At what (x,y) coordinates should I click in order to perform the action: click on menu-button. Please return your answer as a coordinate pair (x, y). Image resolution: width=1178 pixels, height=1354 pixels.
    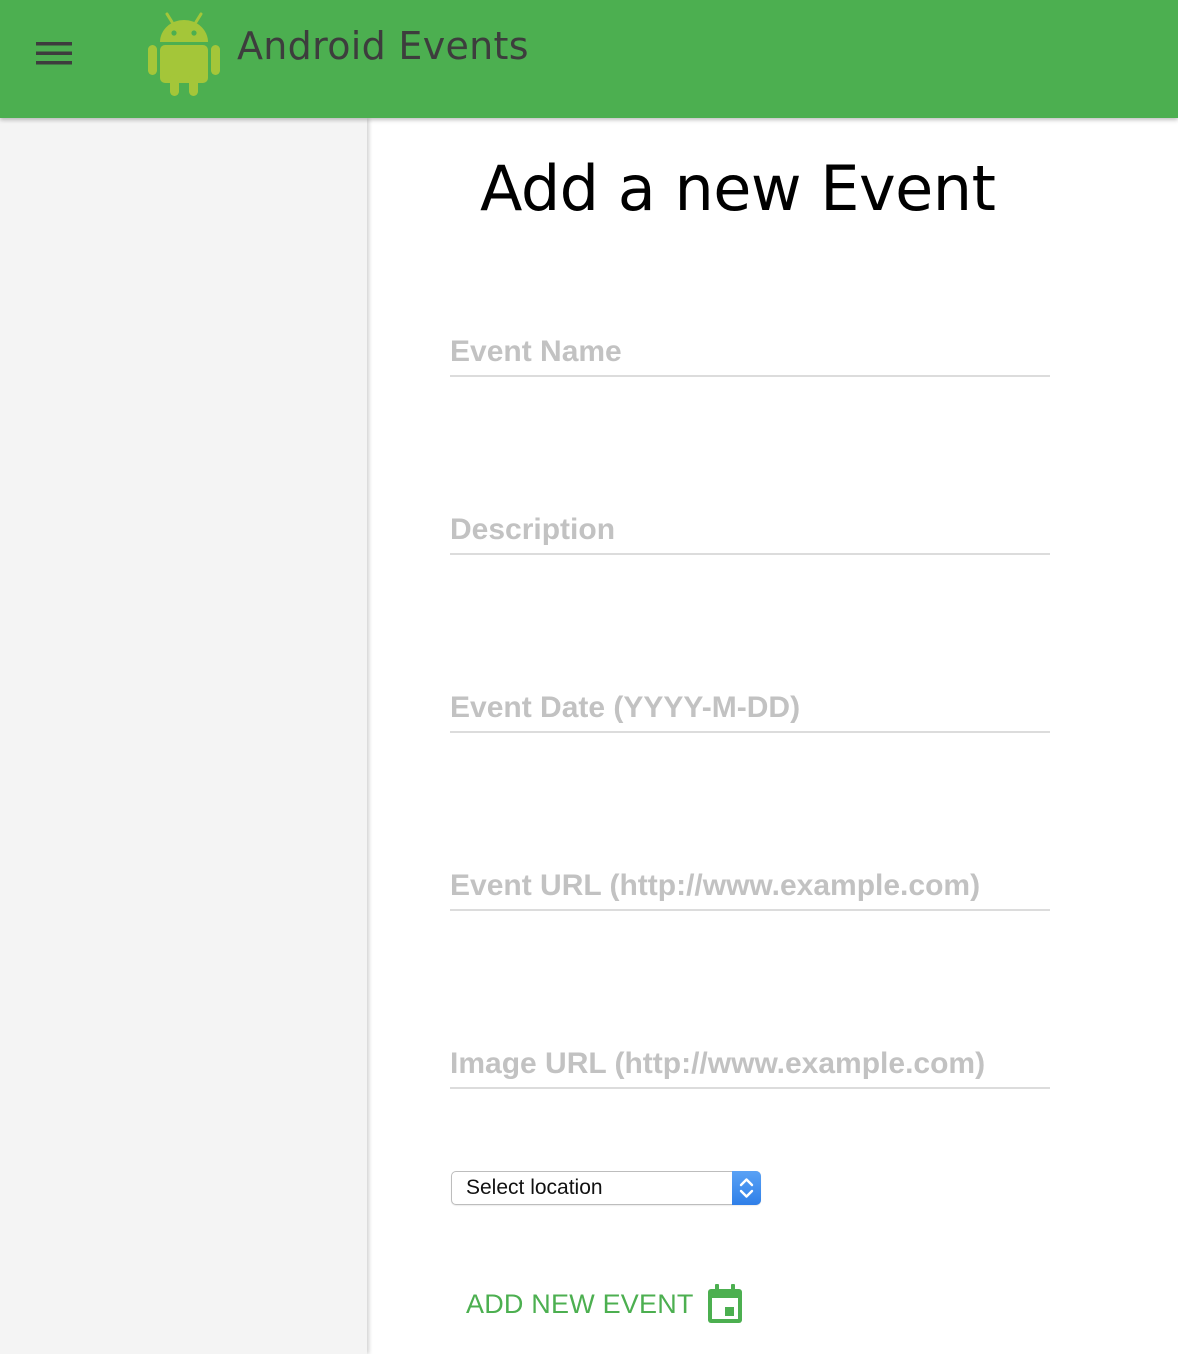
    Looking at the image, I should click on (54, 54).